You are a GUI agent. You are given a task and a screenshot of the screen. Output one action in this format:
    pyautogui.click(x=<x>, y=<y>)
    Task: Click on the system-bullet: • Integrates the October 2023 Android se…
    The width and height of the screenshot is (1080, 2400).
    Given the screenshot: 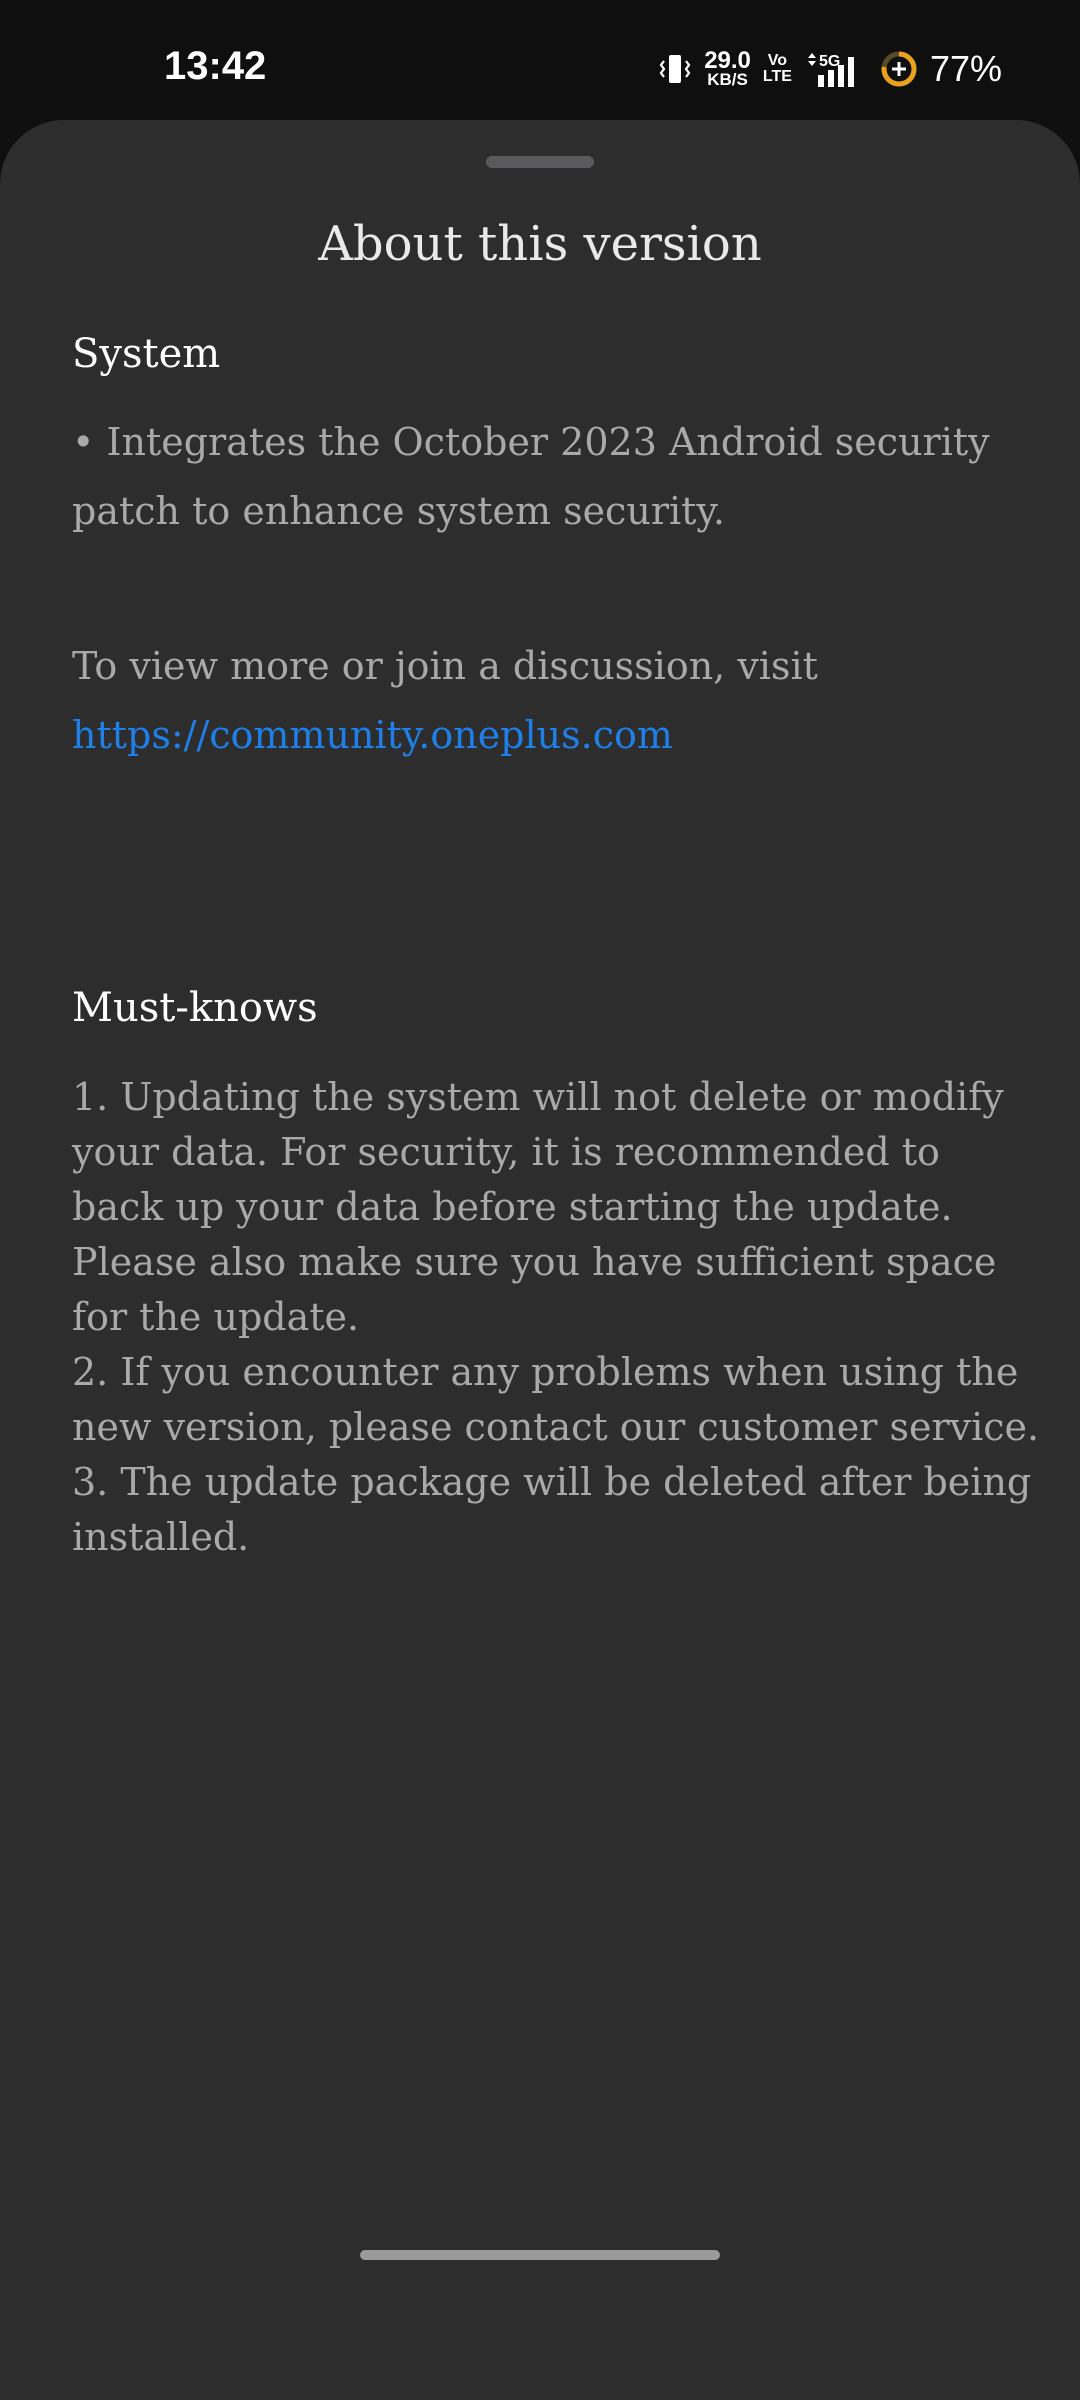 What is the action you would take?
    pyautogui.click(x=531, y=476)
    